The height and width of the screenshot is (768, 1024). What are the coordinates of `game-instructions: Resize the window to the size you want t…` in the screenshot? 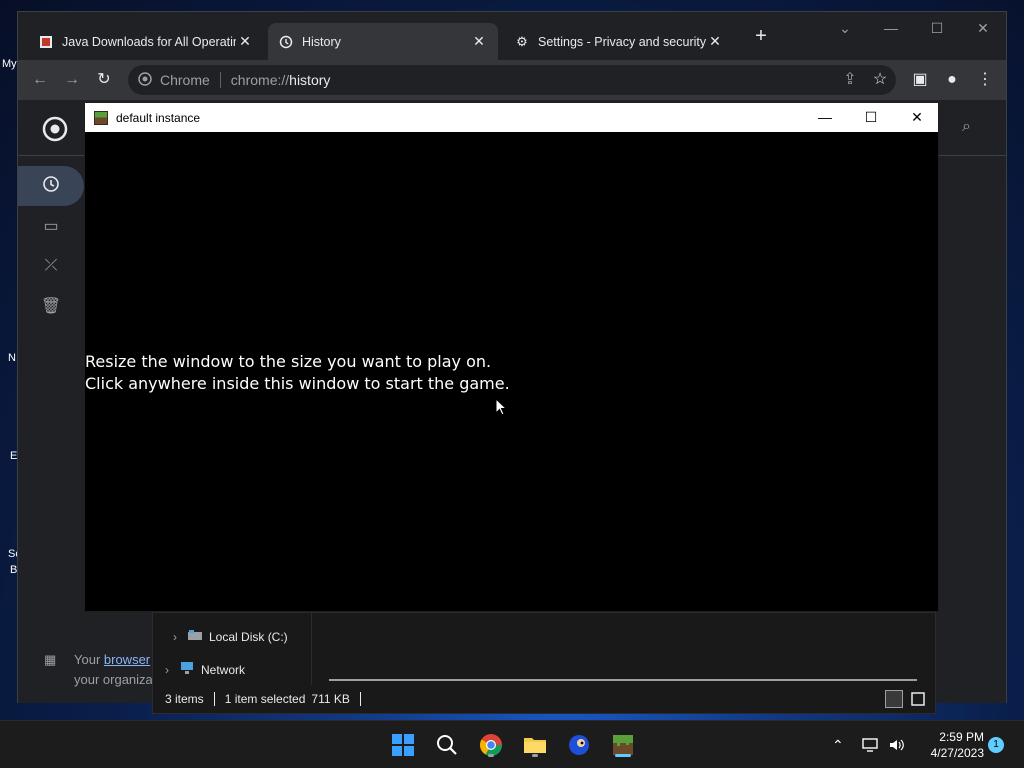 It's located at (297, 373).